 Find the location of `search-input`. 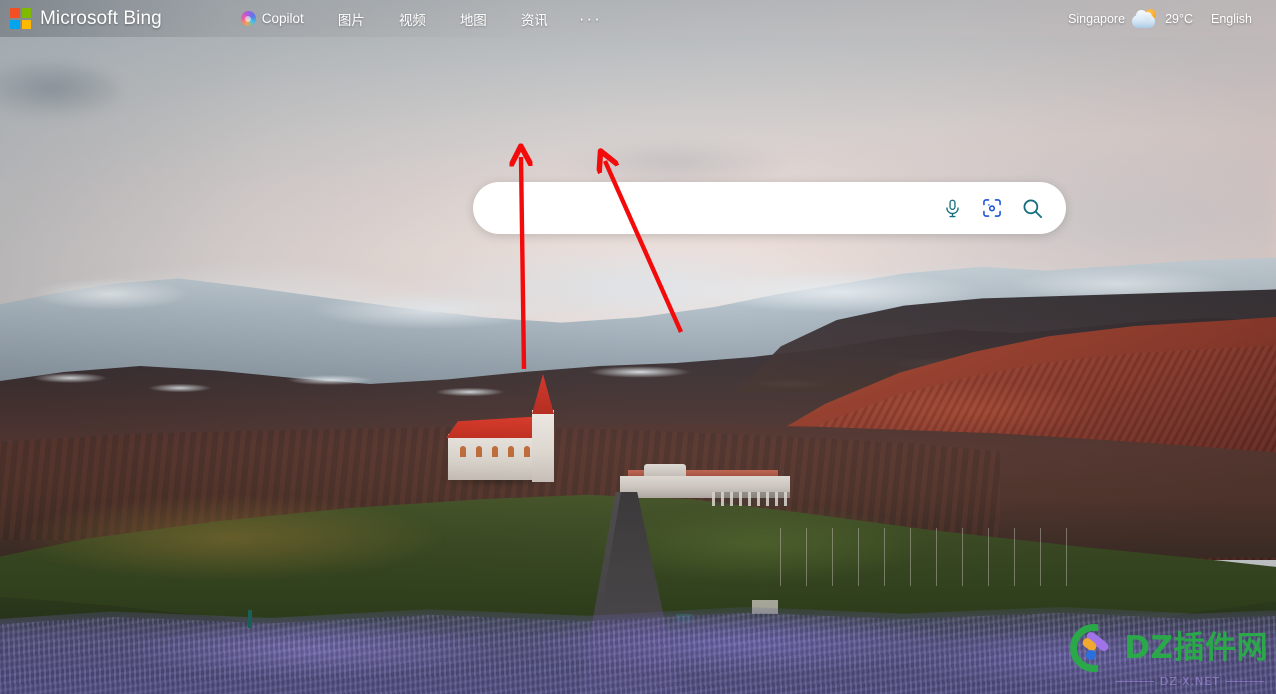

search-input is located at coordinates (706, 208).